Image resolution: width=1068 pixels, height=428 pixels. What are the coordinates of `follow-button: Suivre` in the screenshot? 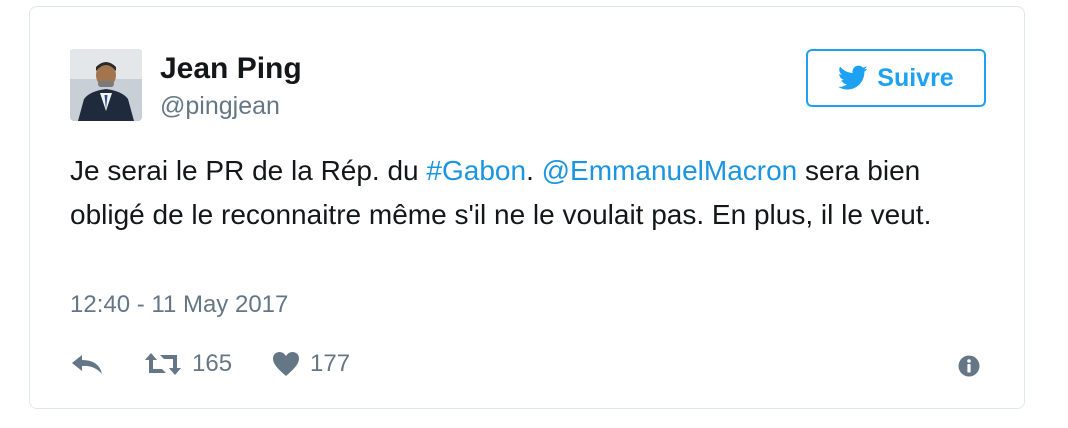 It's located at (896, 78).